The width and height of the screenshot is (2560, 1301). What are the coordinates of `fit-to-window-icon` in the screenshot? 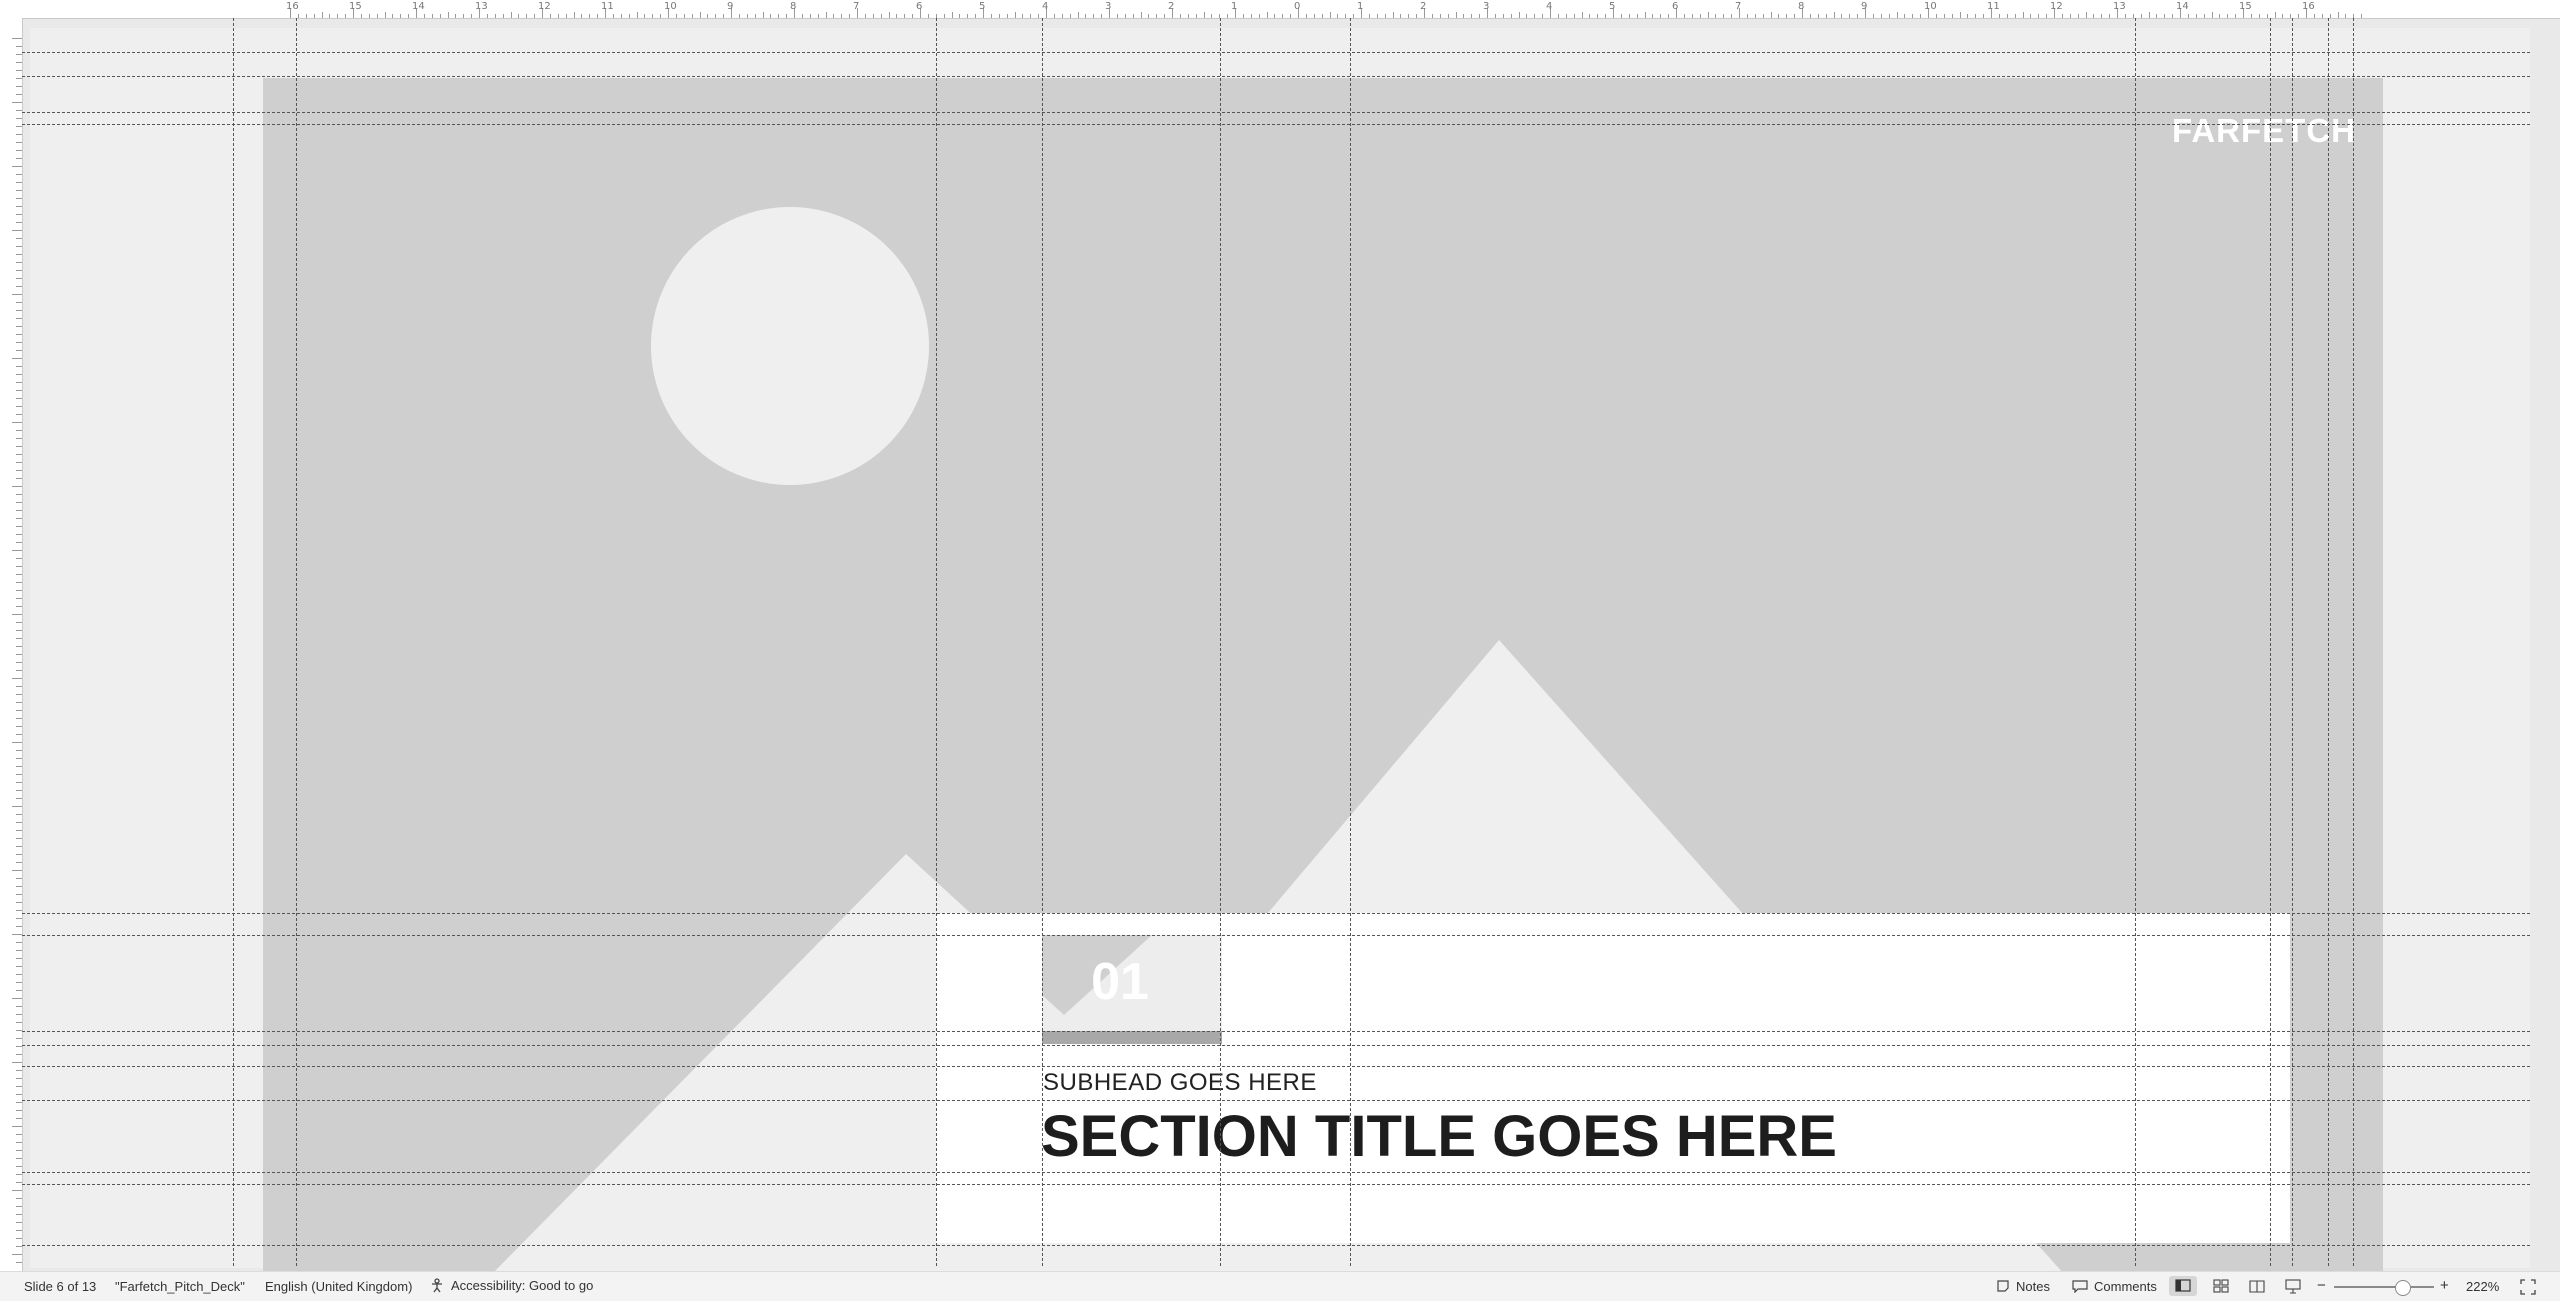 It's located at (2528, 1287).